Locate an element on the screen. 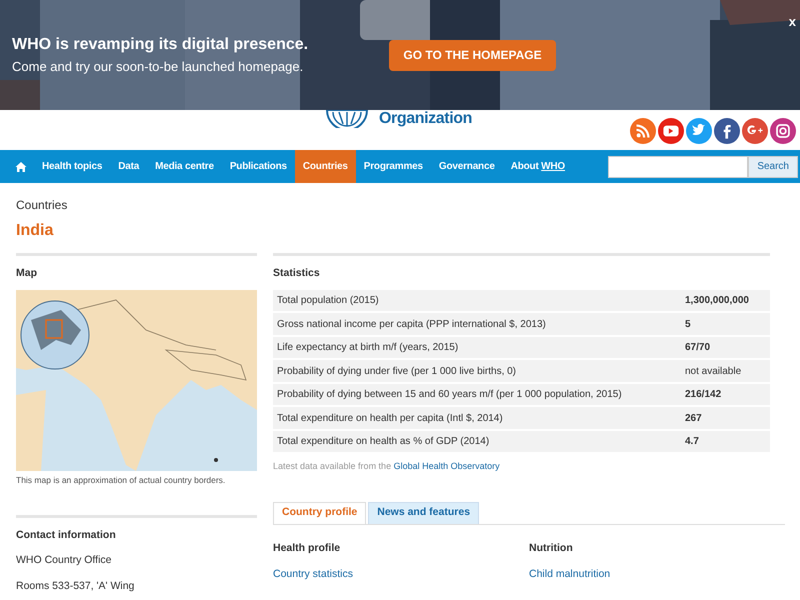  stat-value: 267 is located at coordinates (693, 419).